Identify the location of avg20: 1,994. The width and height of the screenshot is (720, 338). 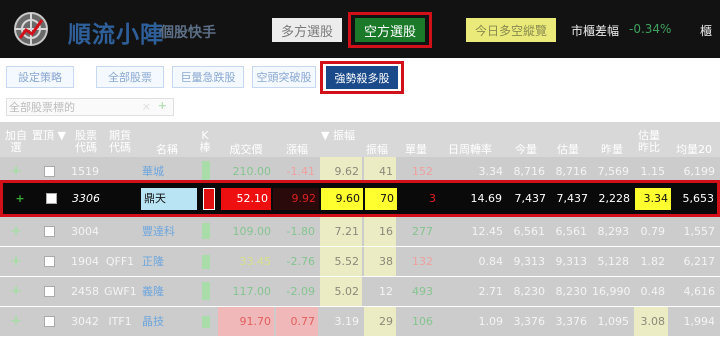
(699, 321).